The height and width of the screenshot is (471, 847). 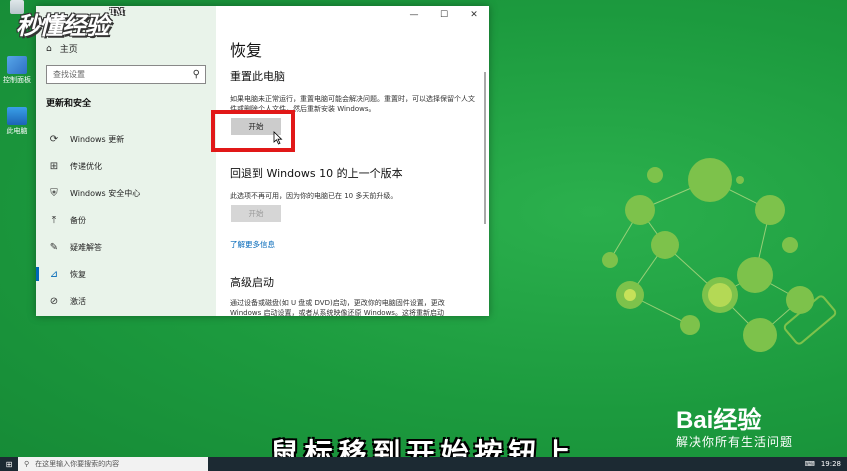 I want to click on recovery-icon: ⊿, so click(x=54, y=274).